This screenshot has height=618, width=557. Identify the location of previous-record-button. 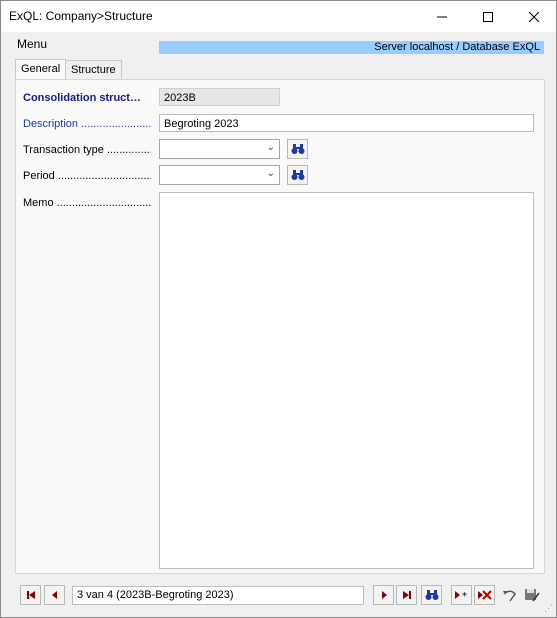
(54, 595).